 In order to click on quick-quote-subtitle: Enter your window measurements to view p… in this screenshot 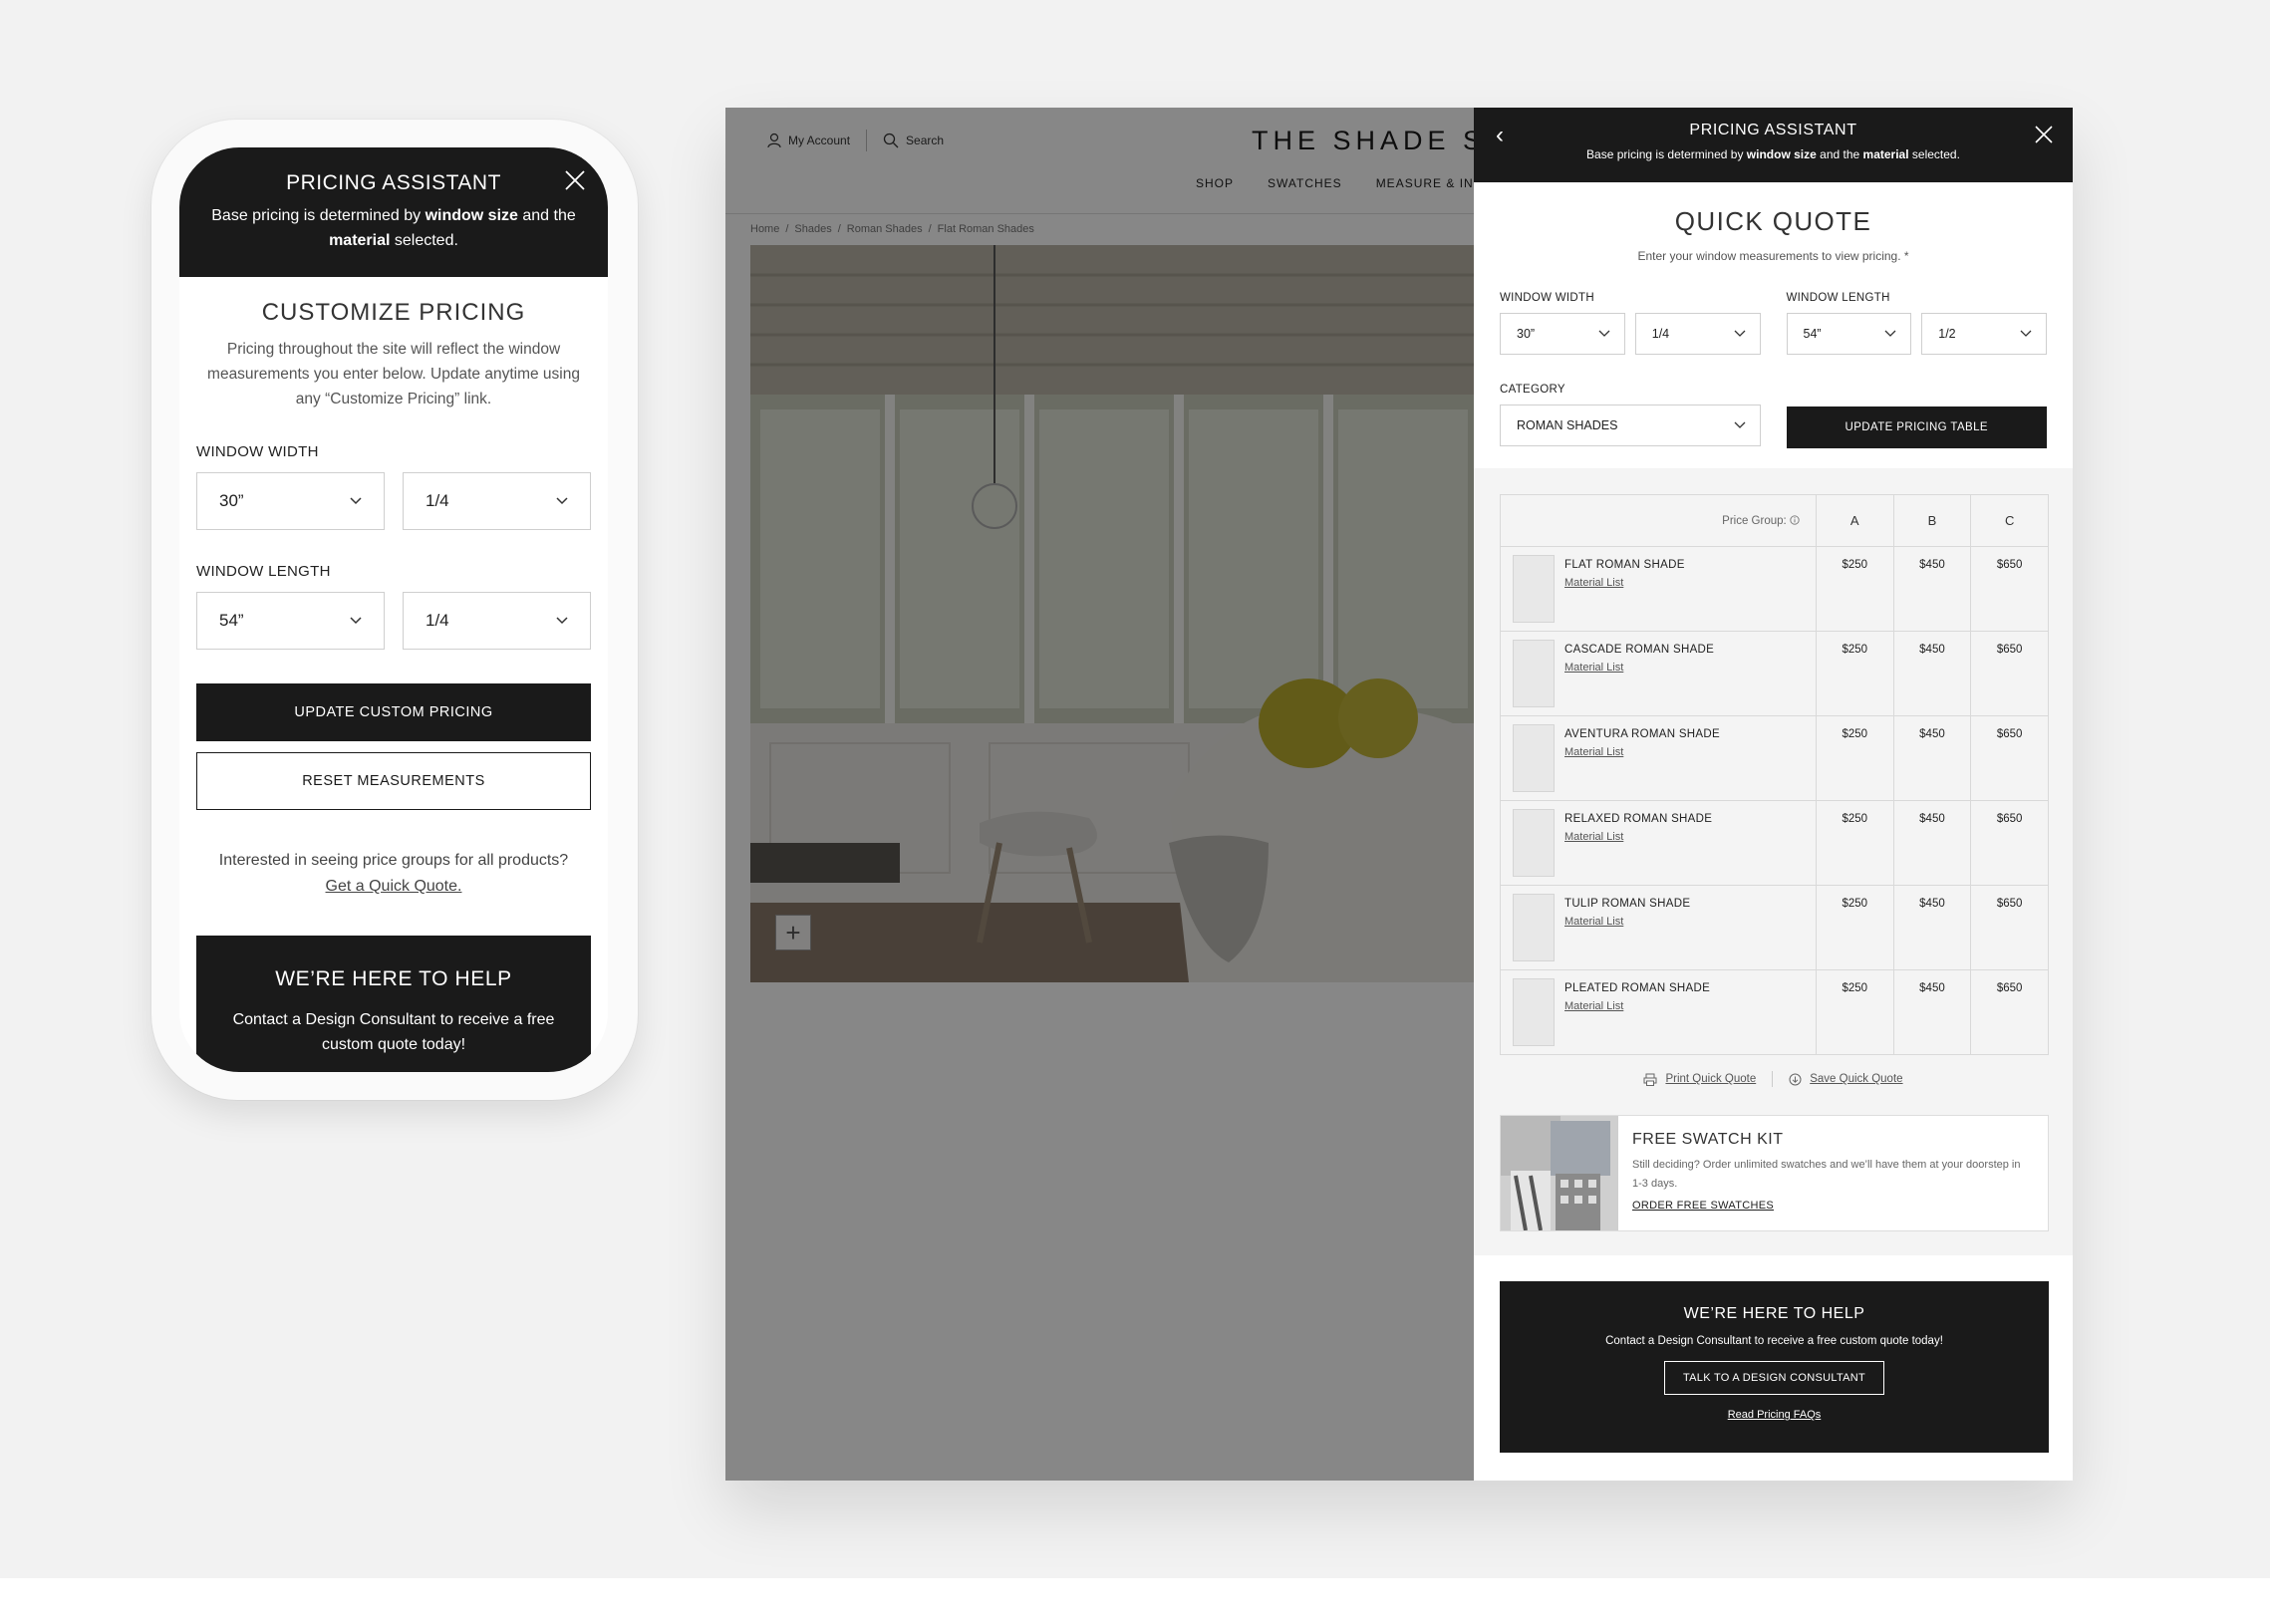, I will do `click(1773, 256)`.